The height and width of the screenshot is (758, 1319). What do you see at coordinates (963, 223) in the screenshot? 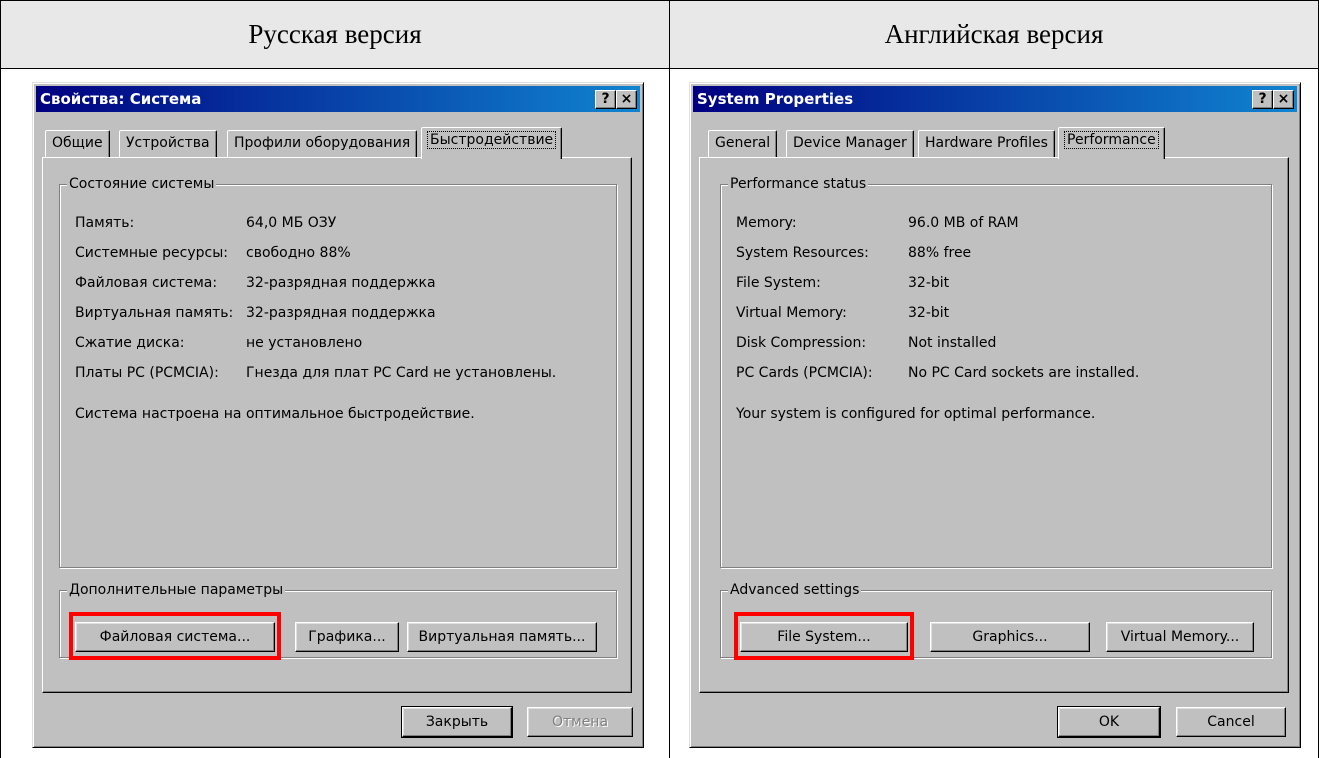
I see `row-value: 96.0 MB of RAM` at bounding box center [963, 223].